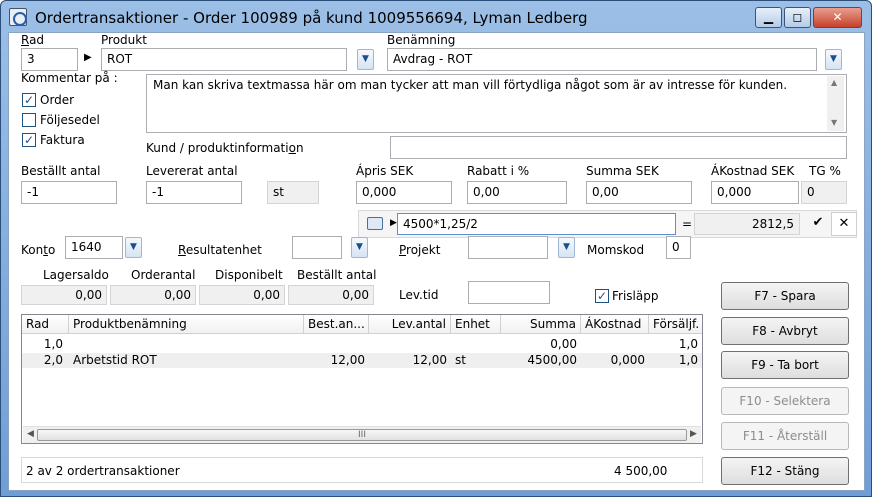  Describe the element at coordinates (678, 247) in the screenshot. I see `momskod-input: 0` at that location.